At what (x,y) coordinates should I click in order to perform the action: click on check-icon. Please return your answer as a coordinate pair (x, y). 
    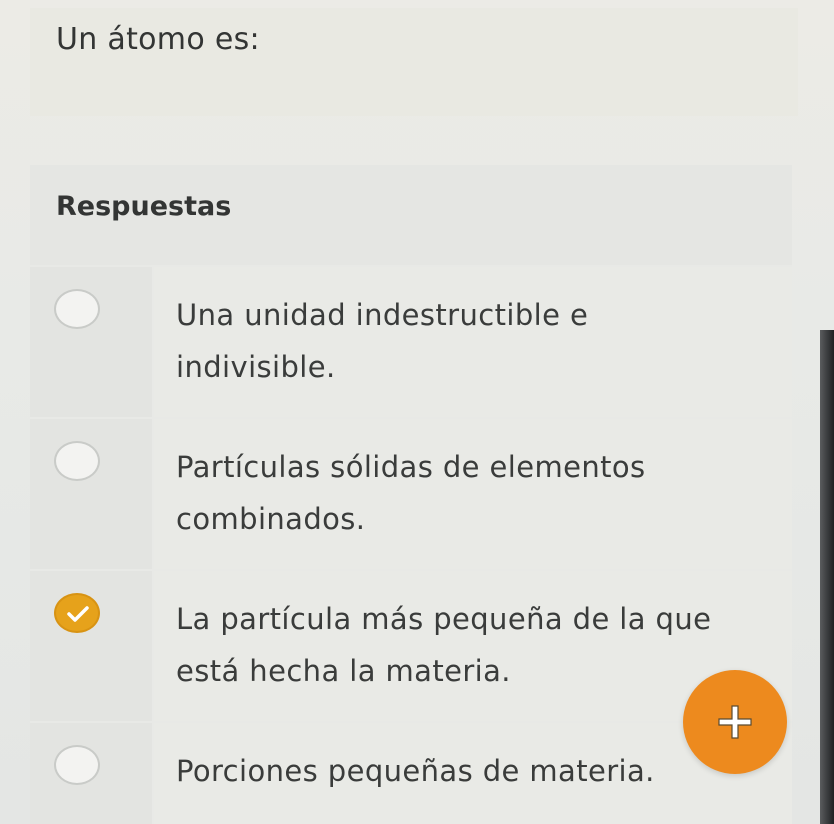
    Looking at the image, I should click on (78, 614).